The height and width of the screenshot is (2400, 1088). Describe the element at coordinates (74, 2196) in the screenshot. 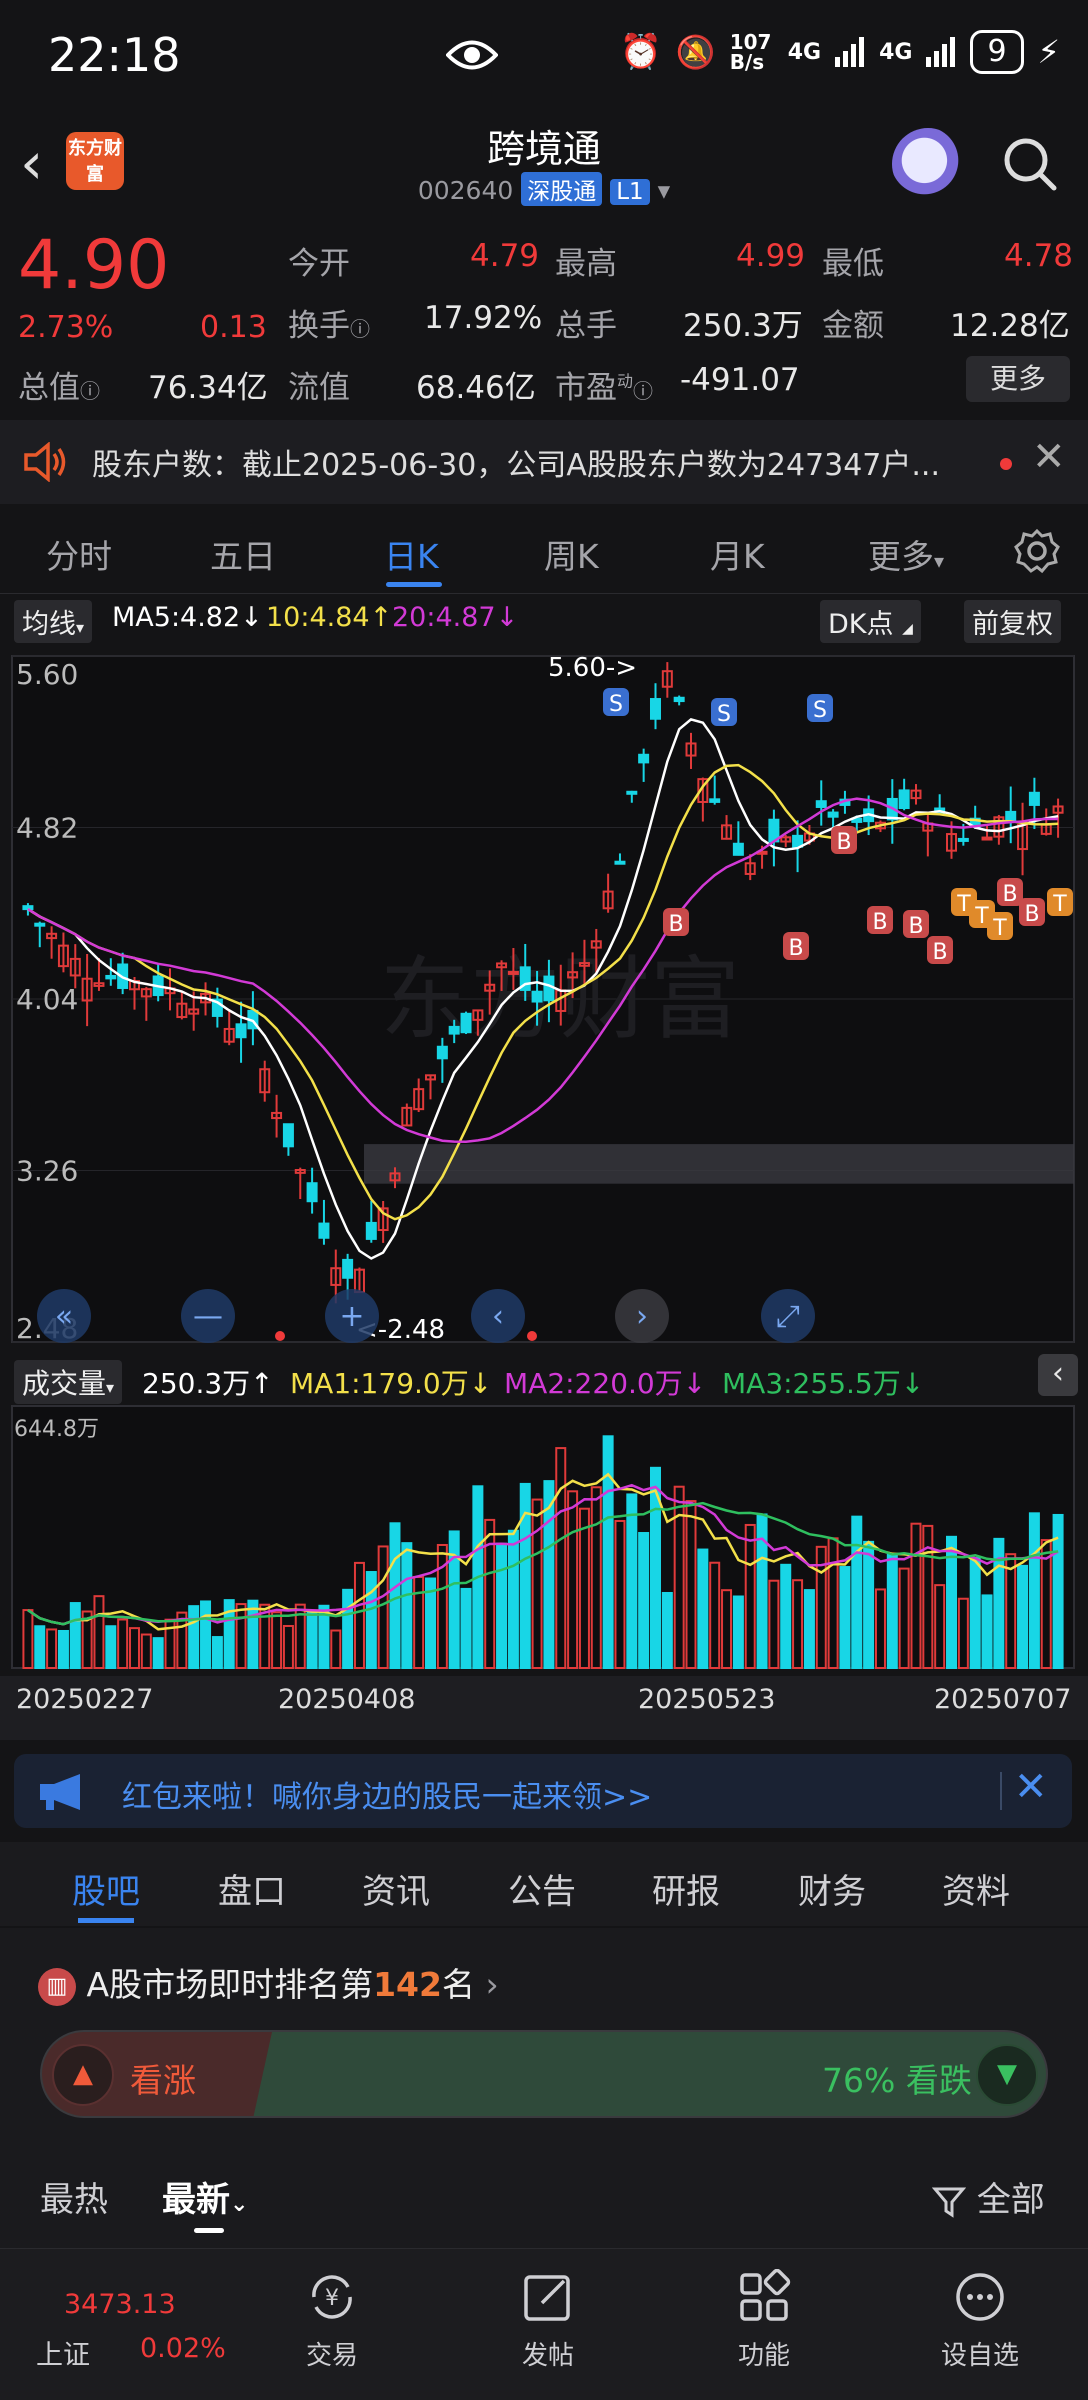

I see `sort-hot: 最热` at that location.